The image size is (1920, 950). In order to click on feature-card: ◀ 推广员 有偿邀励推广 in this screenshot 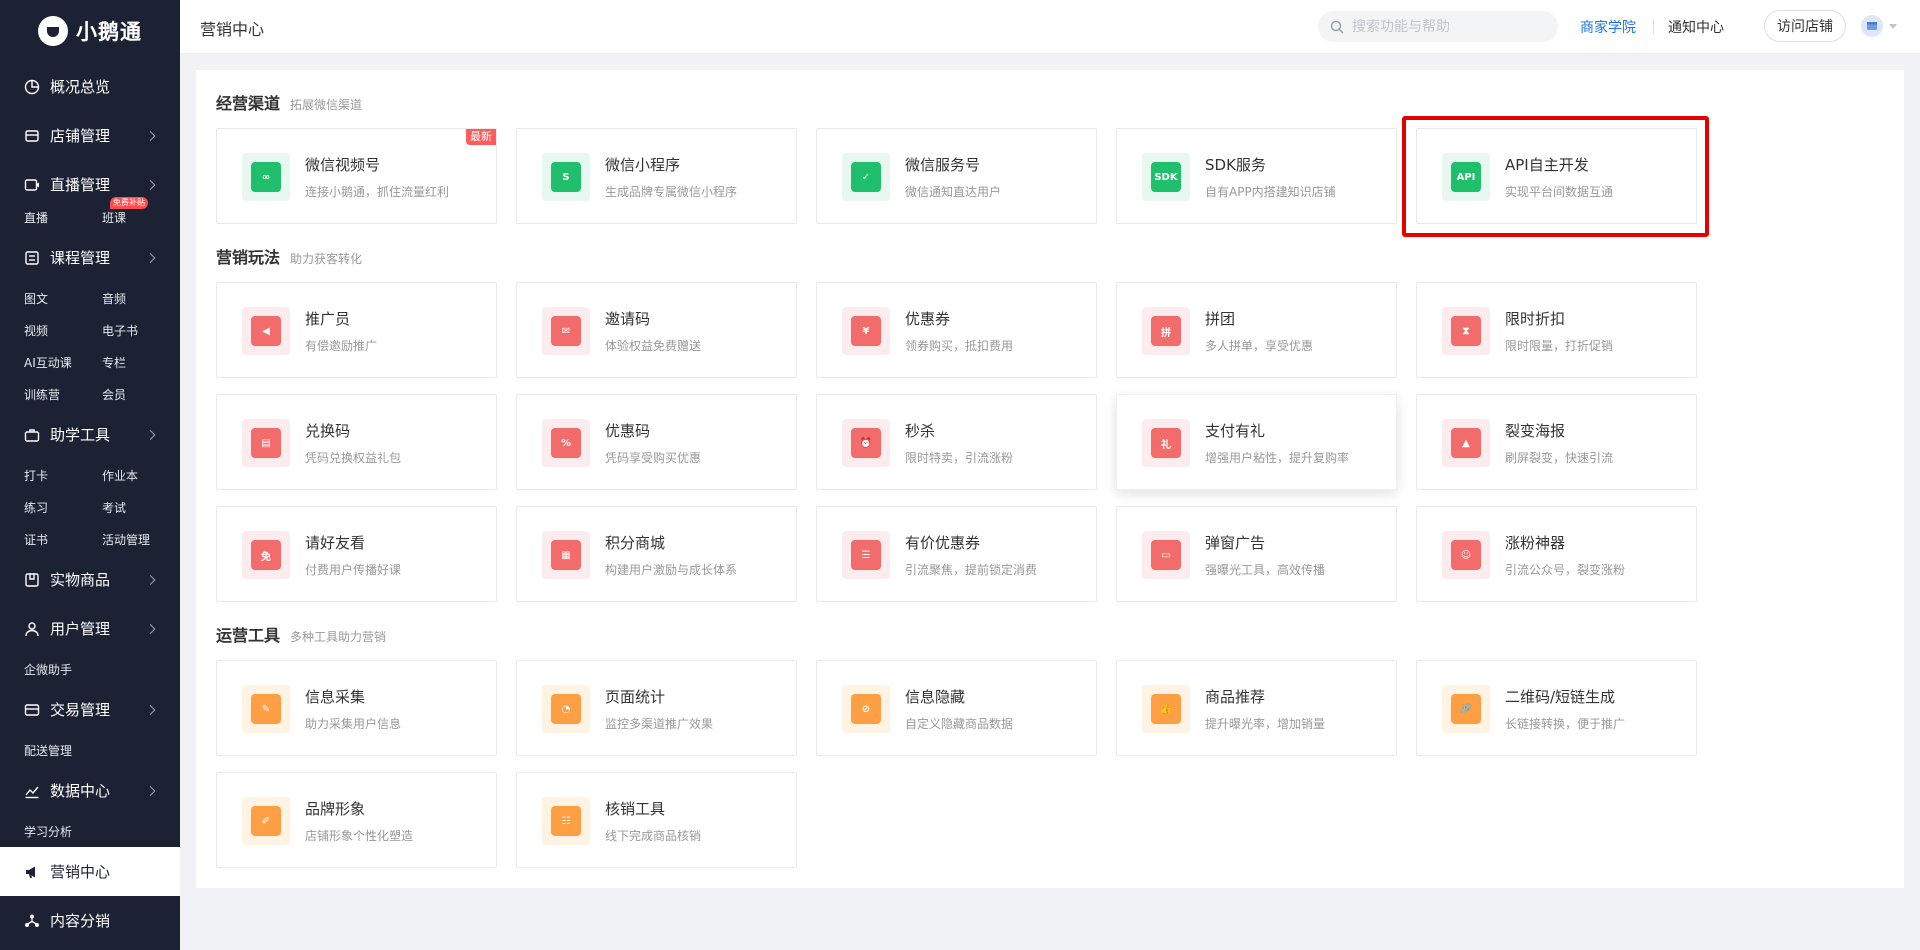, I will do `click(356, 330)`.